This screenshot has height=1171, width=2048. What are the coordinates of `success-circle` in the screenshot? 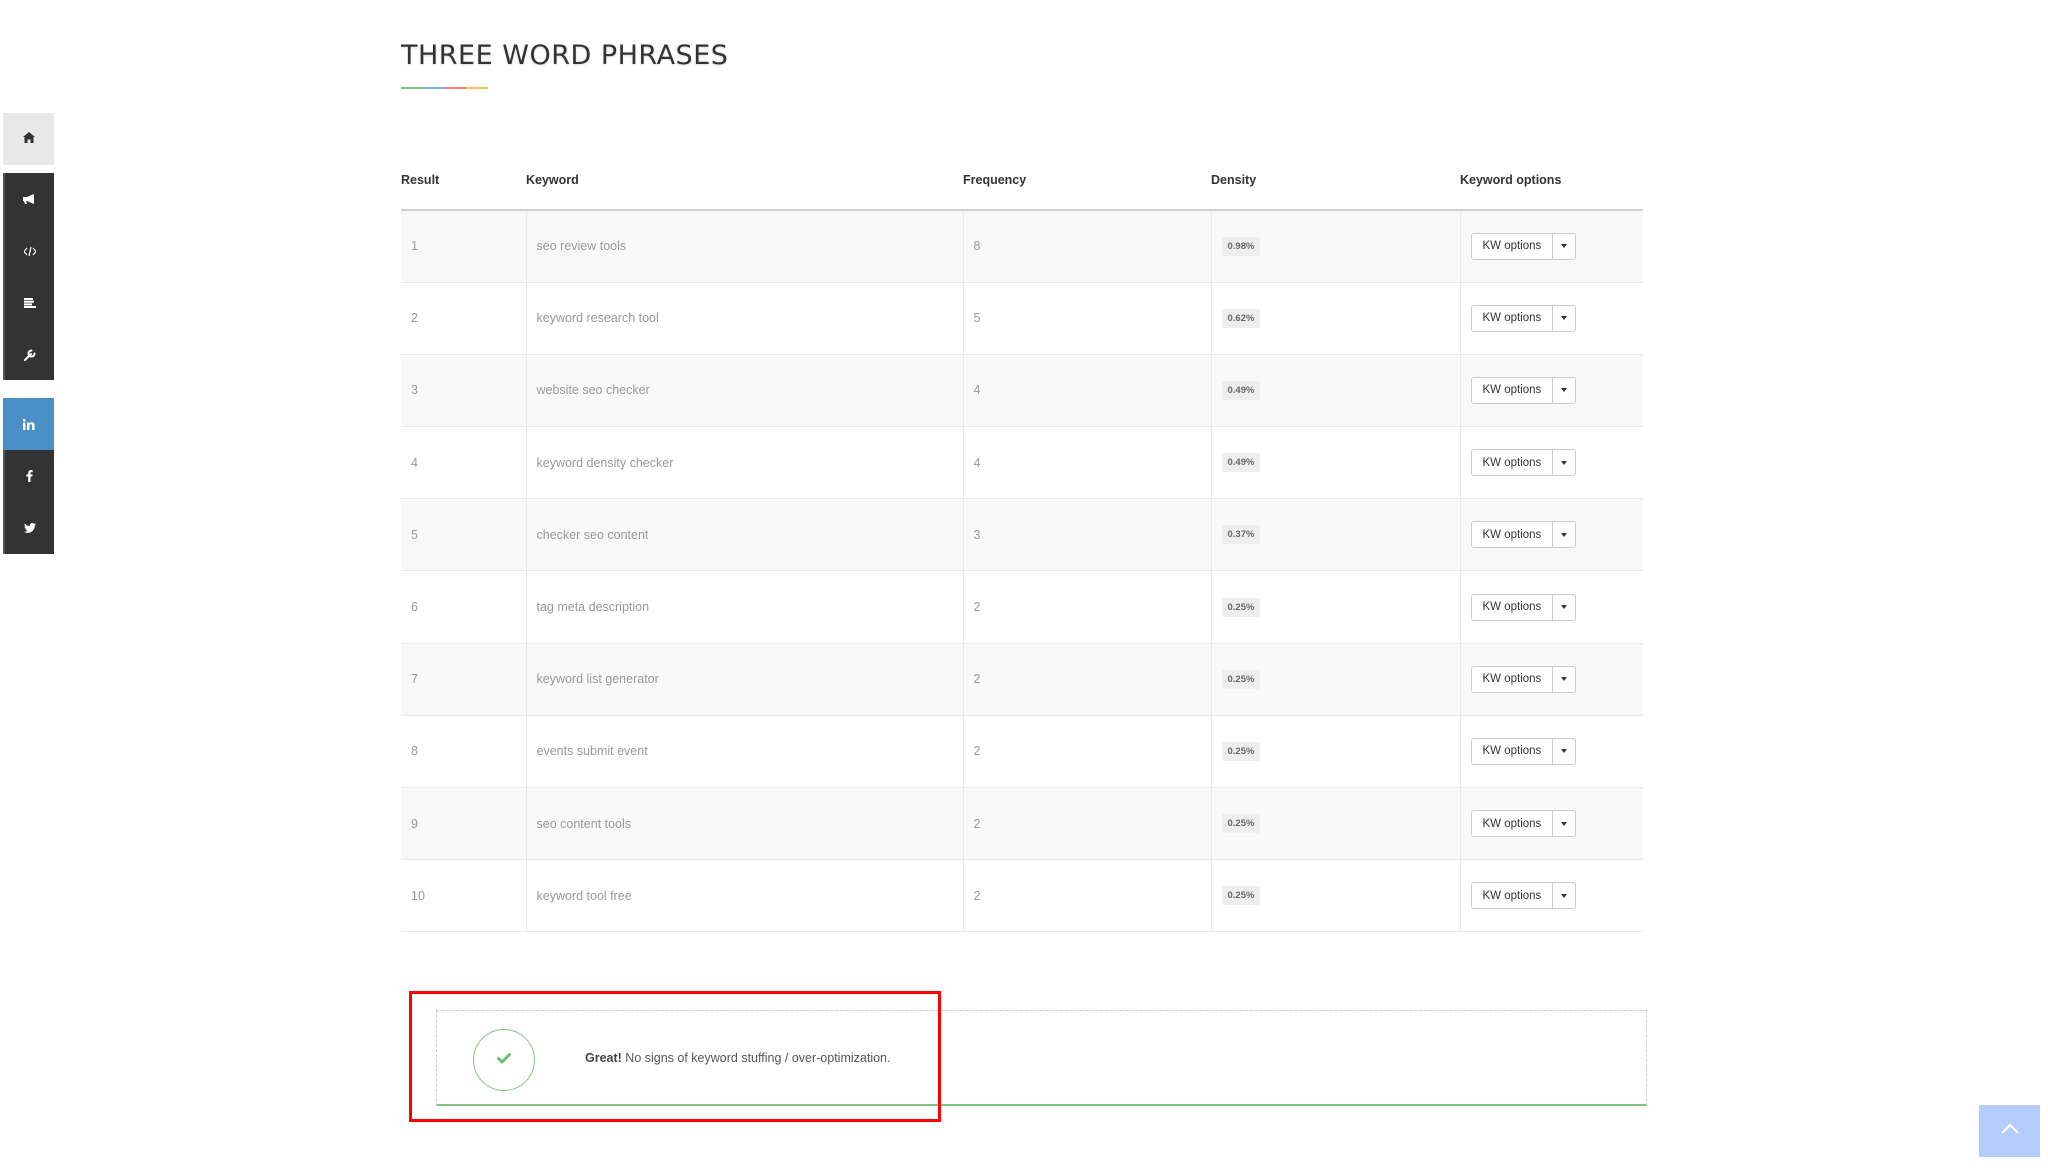 It's located at (504, 1060).